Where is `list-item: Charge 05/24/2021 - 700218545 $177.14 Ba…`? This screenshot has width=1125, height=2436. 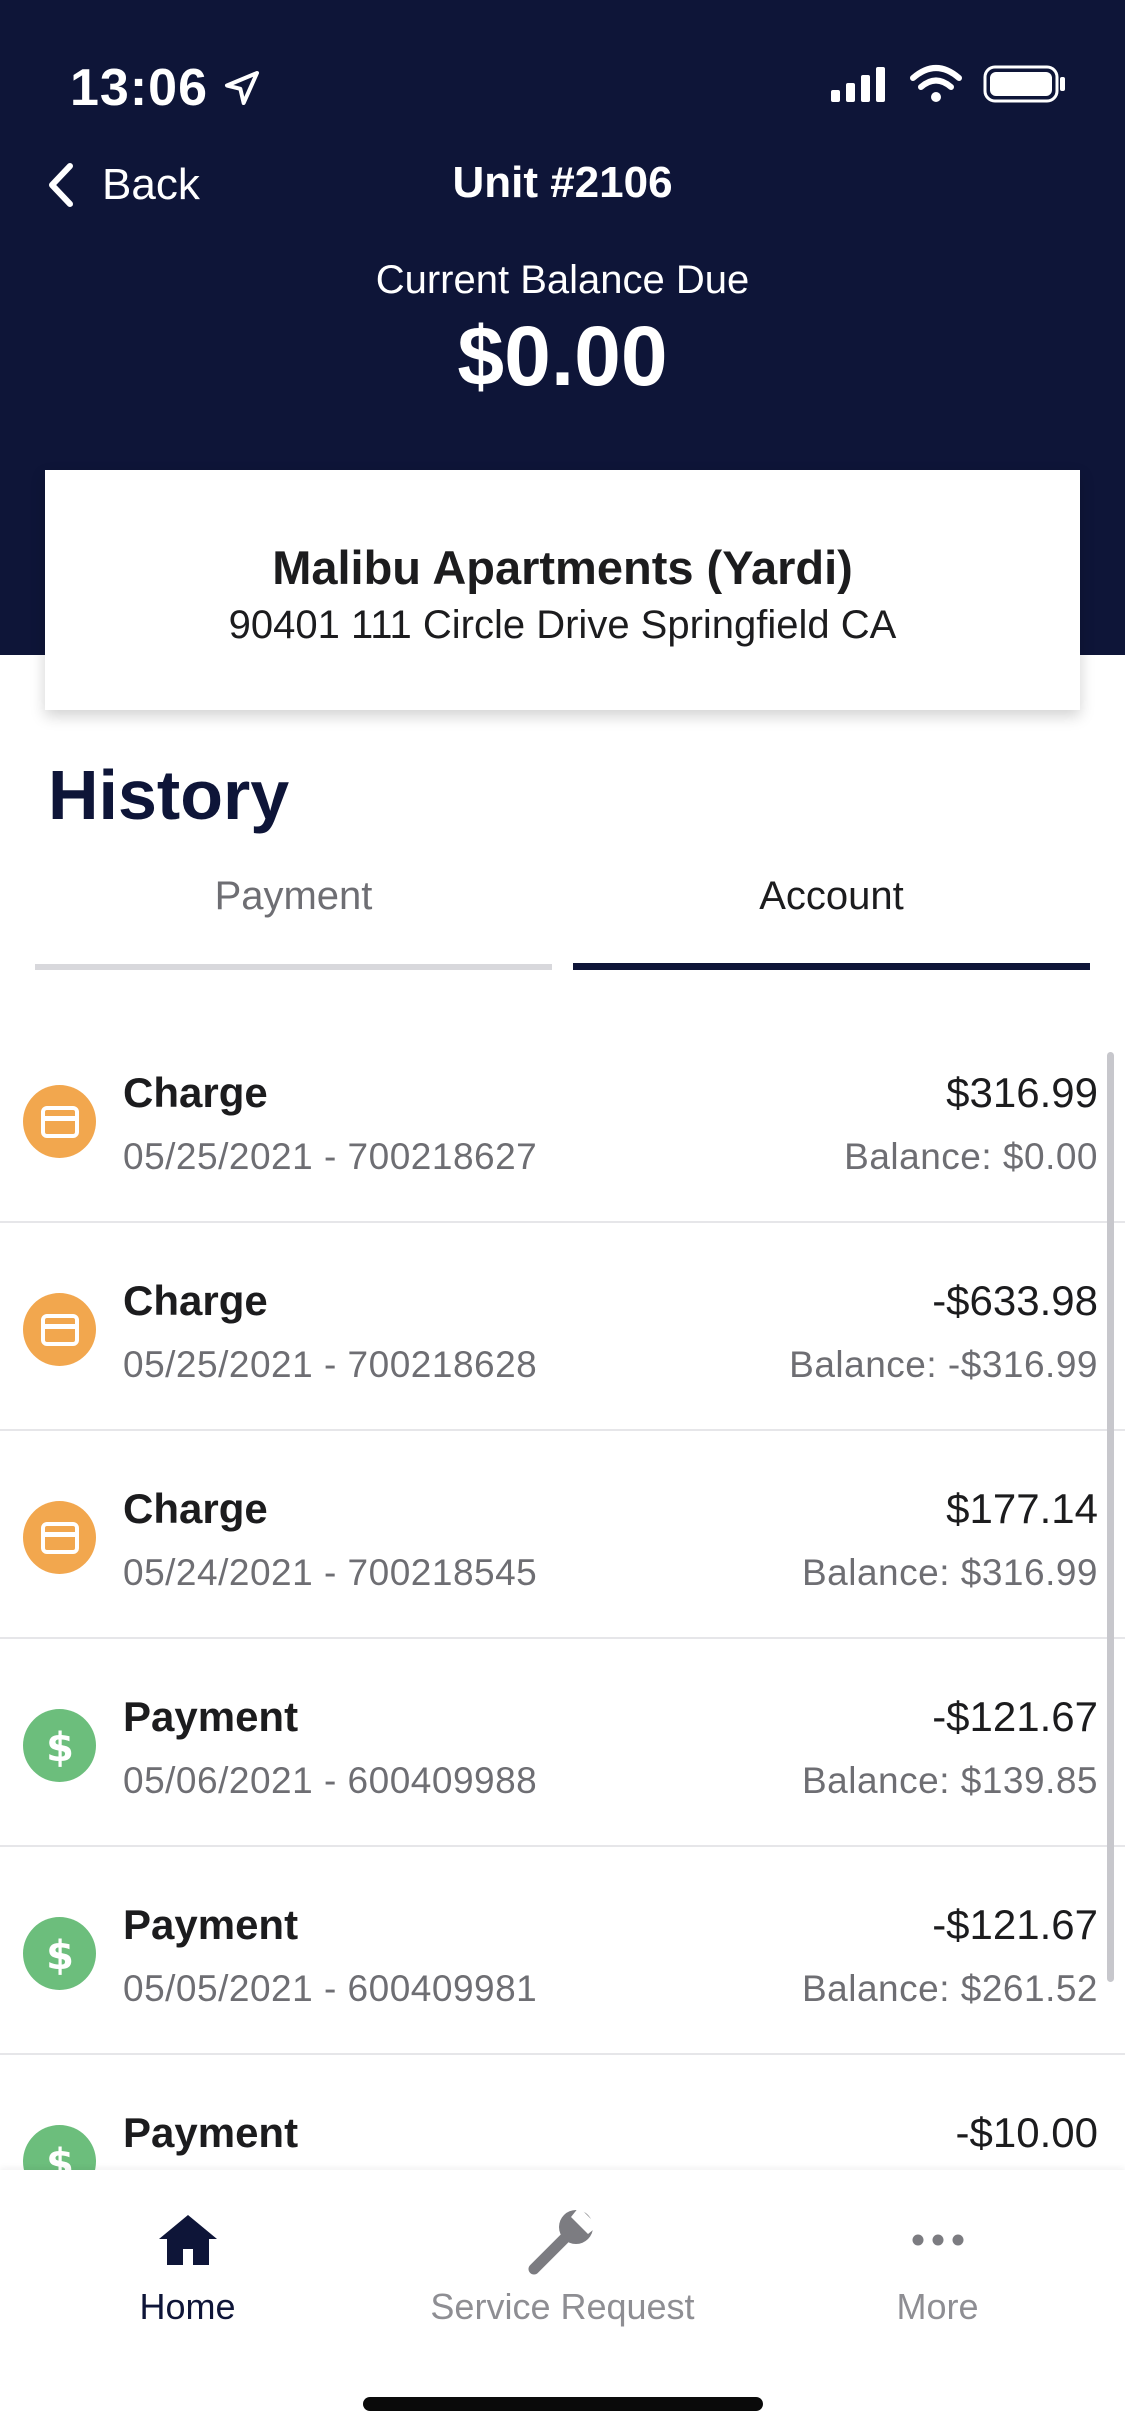
list-item: Charge 05/24/2021 - 700218545 $177.14 Ba… is located at coordinates (562, 1535).